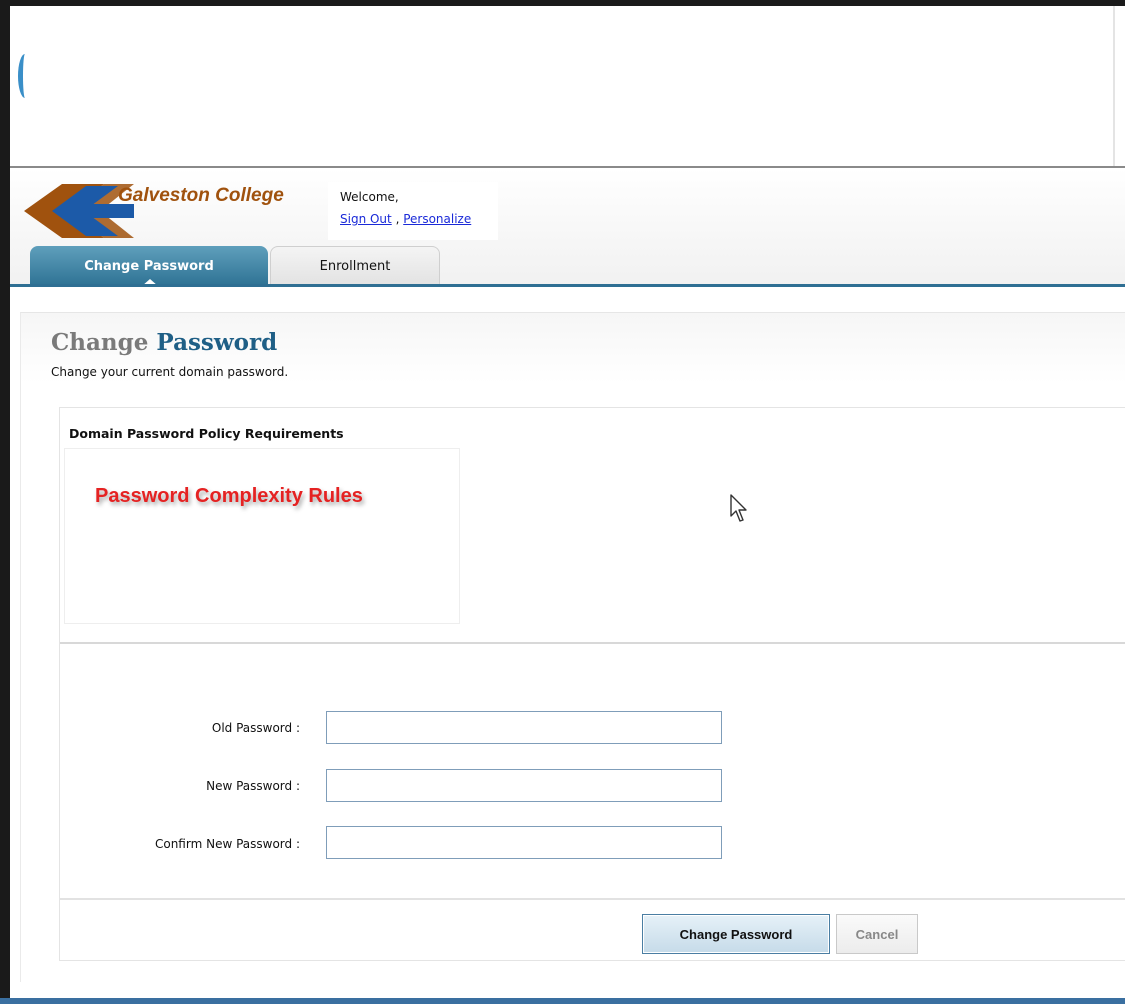  What do you see at coordinates (366, 219) in the screenshot?
I see `sign-out-link: Sign Out` at bounding box center [366, 219].